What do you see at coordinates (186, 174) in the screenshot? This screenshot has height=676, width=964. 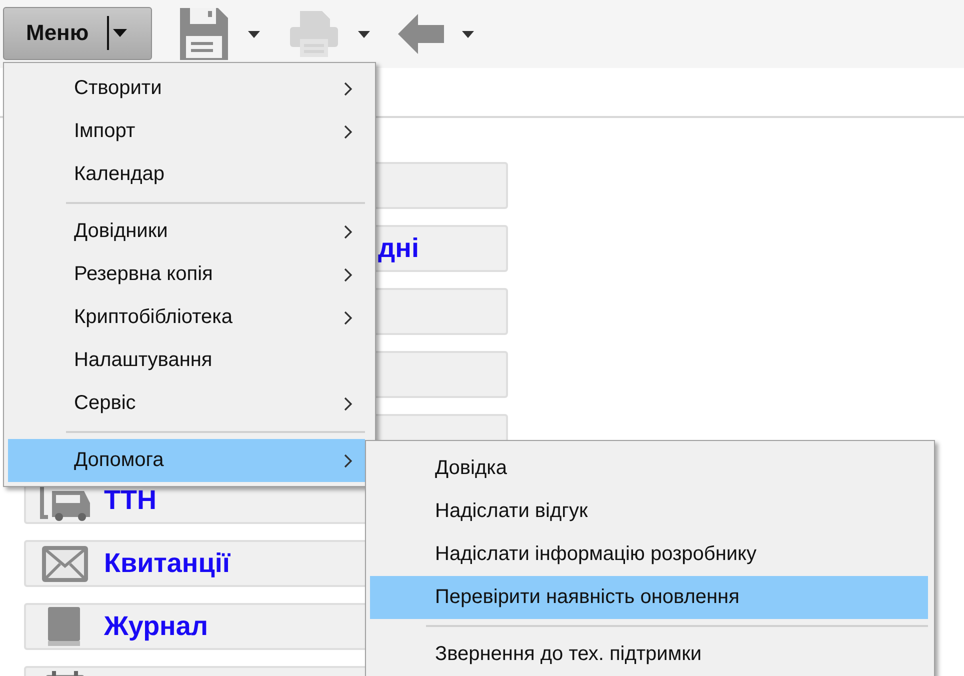 I see `menu-item: Календар` at bounding box center [186, 174].